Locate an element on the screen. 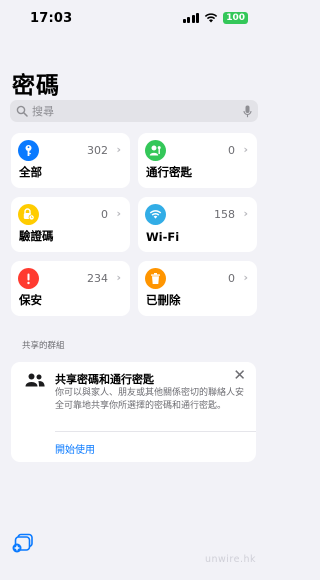 The width and height of the screenshot is (320, 580). shared-card-title: 共享密碼和通行密匙 is located at coordinates (104, 379).